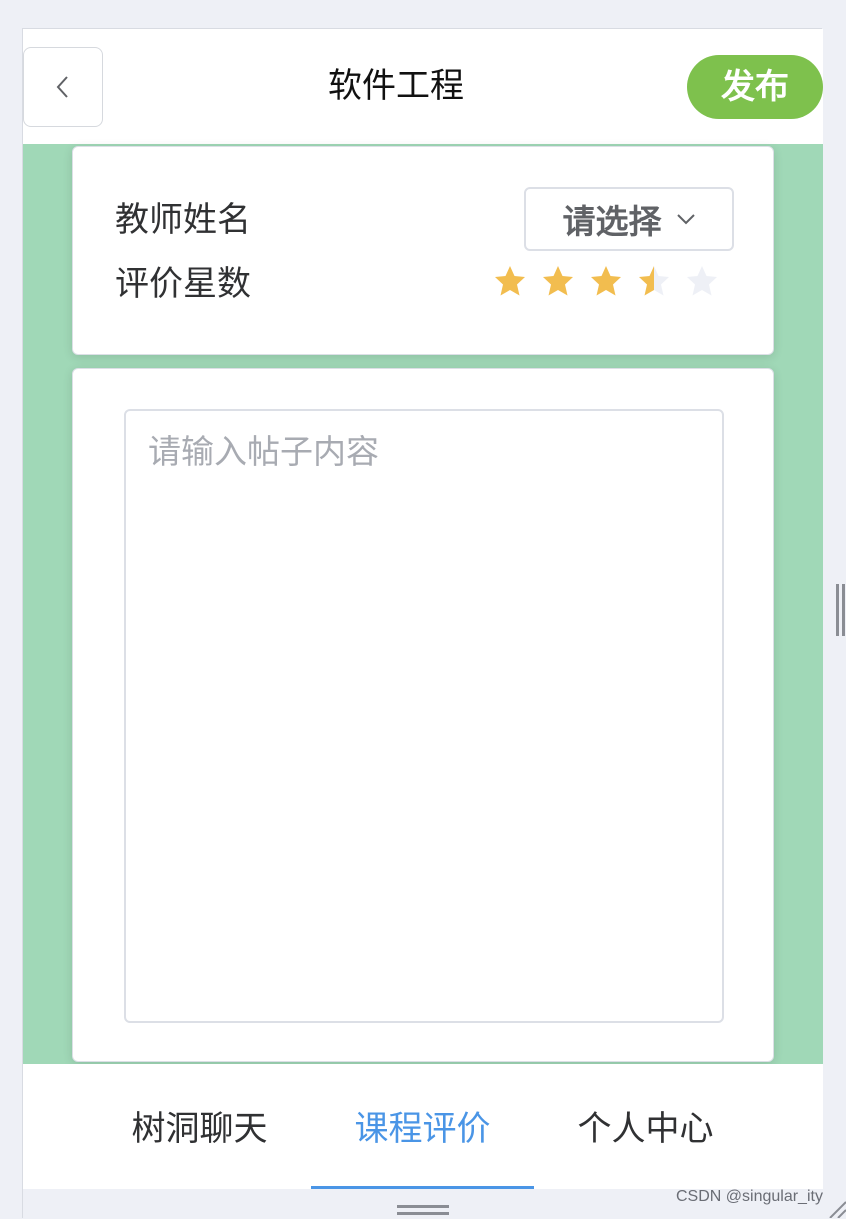  Describe the element at coordinates (645, 1126) in the screenshot. I see `tab-profile: 个人中心` at that location.